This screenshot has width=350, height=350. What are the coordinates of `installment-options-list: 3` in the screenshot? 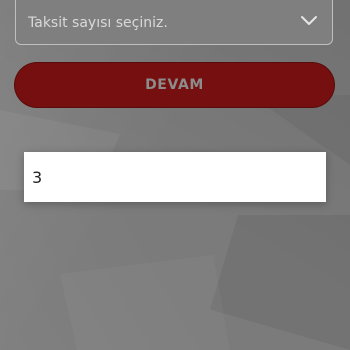 It's located at (175, 177).